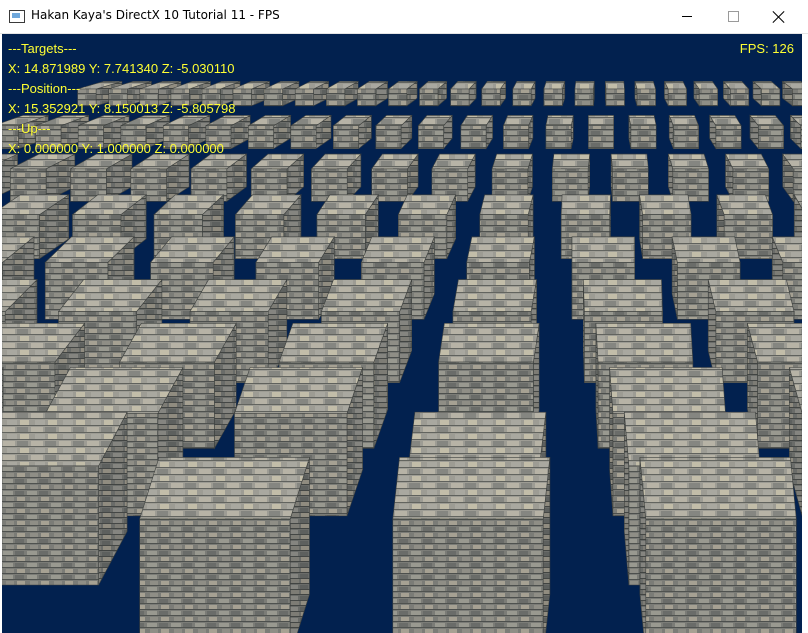 The width and height of the screenshot is (808, 633). I want to click on maximize-button, so click(733, 16).